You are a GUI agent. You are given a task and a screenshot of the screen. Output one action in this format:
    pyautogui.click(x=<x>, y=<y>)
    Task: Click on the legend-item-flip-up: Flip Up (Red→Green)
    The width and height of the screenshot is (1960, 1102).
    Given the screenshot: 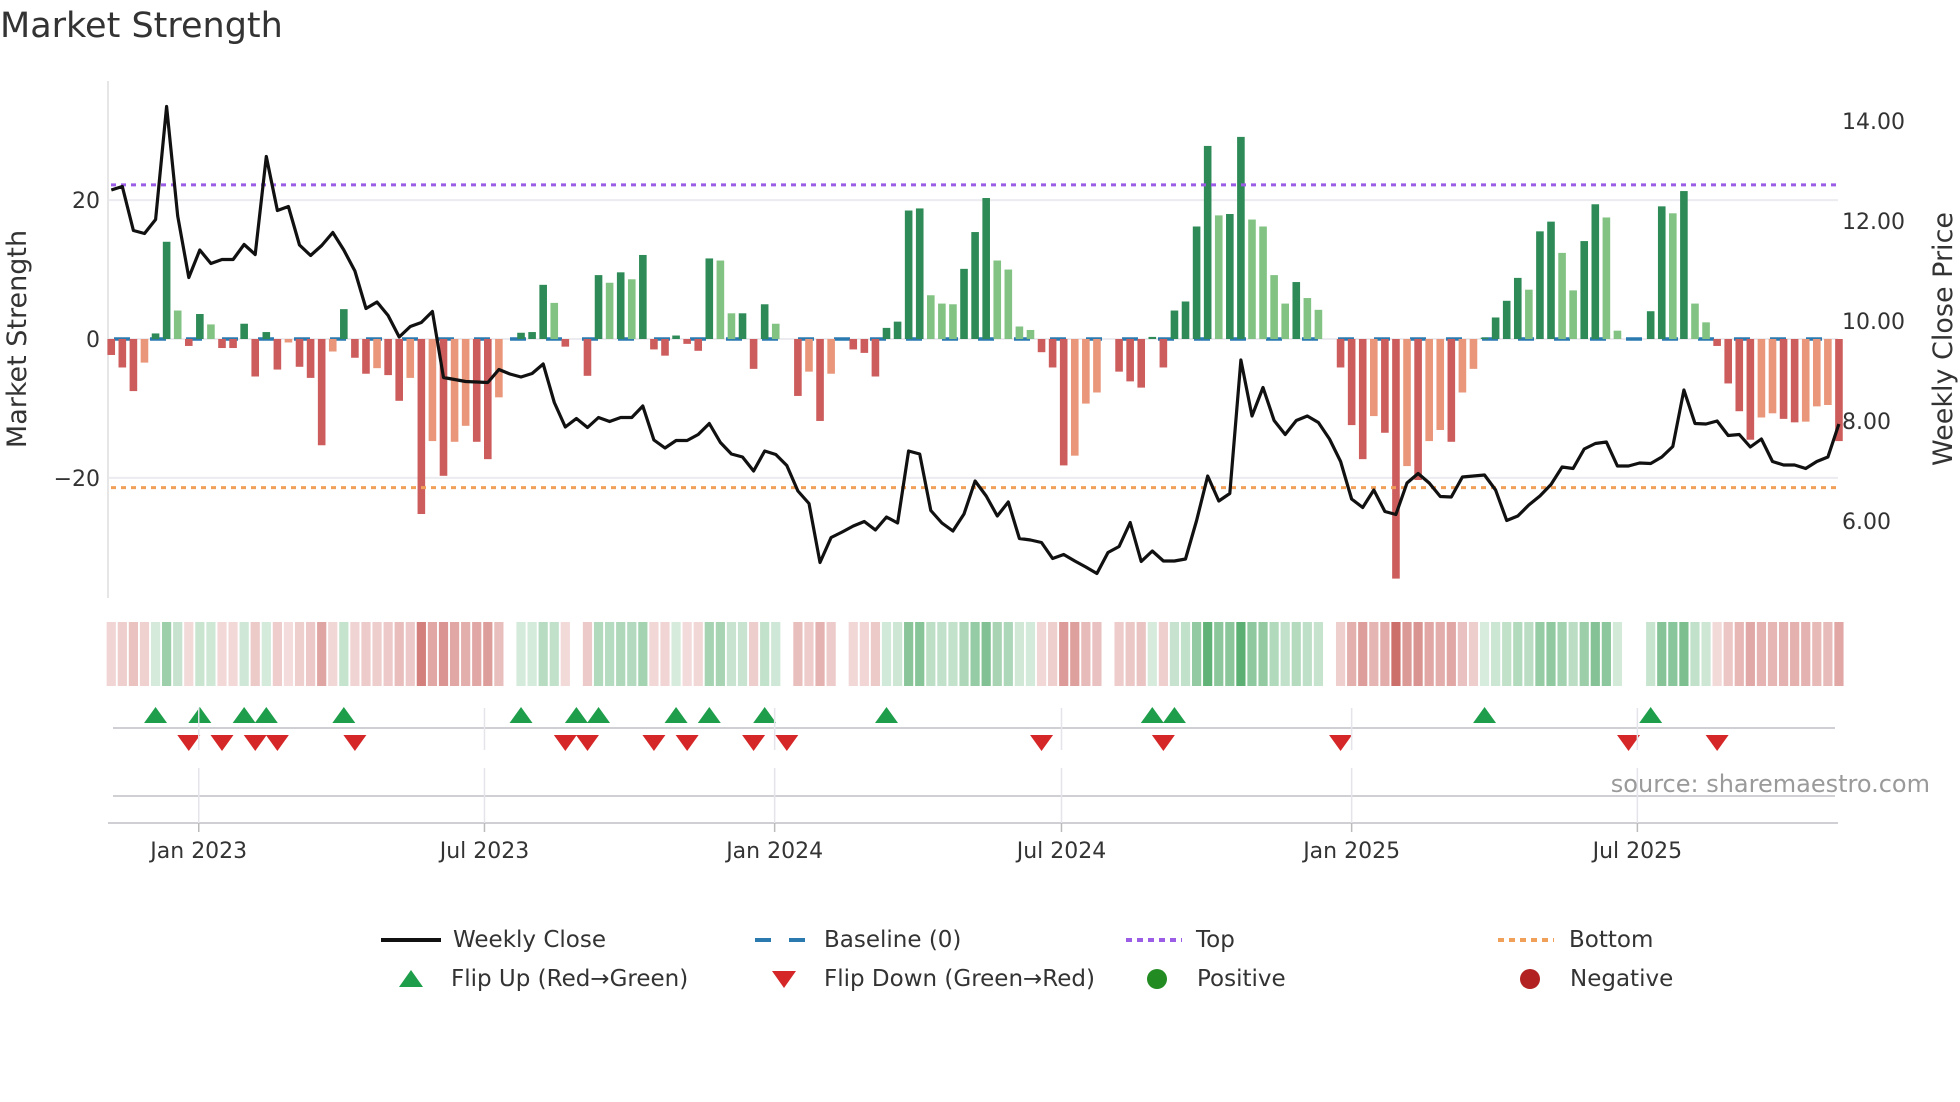 What is the action you would take?
    pyautogui.click(x=543, y=979)
    